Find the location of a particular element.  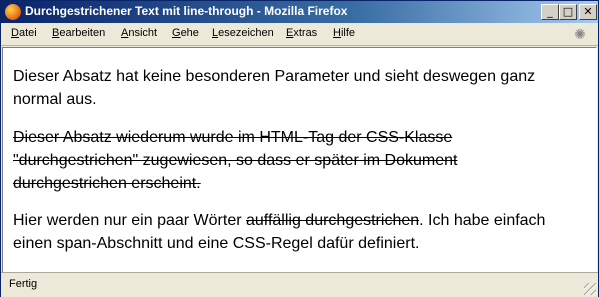

resize-grip-icon is located at coordinates (590, 289).